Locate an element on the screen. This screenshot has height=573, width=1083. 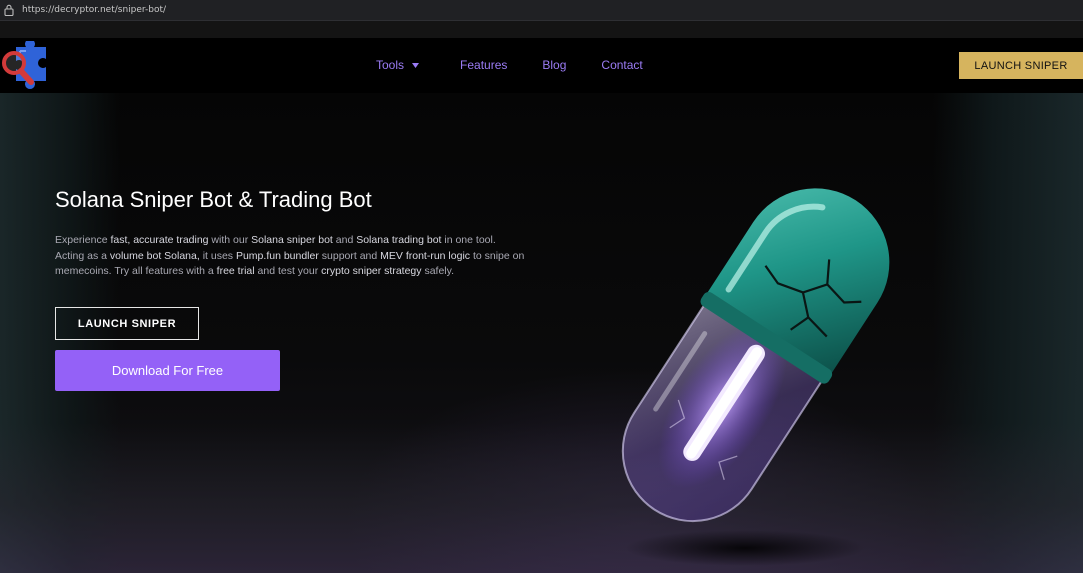
desc-highlight: Solana trading bot is located at coordinates (399, 240).